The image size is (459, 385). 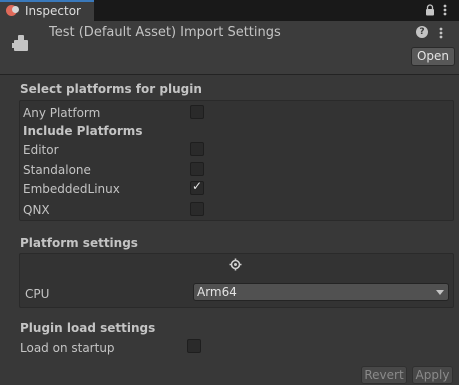 What do you see at coordinates (41, 150) in the screenshot?
I see `editor-label: Editor` at bounding box center [41, 150].